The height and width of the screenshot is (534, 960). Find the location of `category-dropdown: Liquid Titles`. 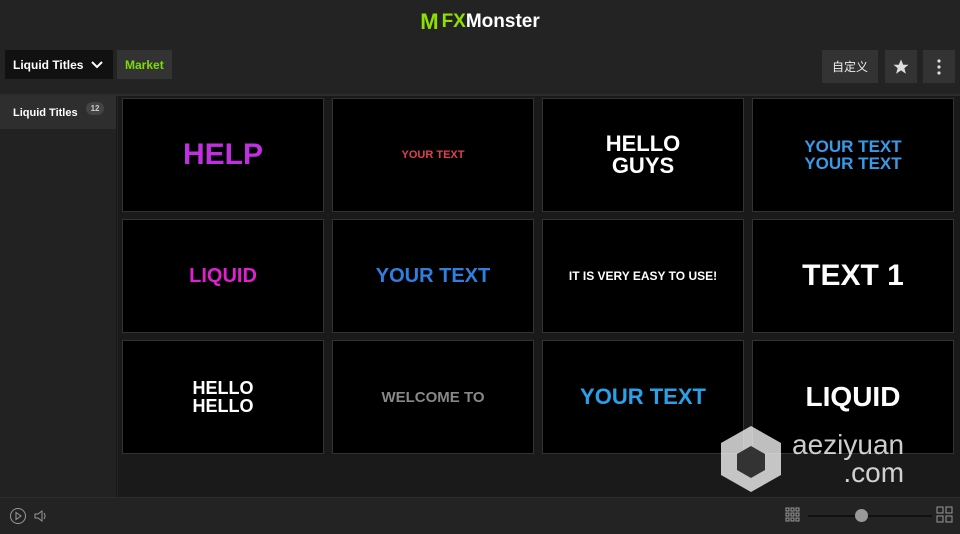

category-dropdown: Liquid Titles is located at coordinates (59, 64).